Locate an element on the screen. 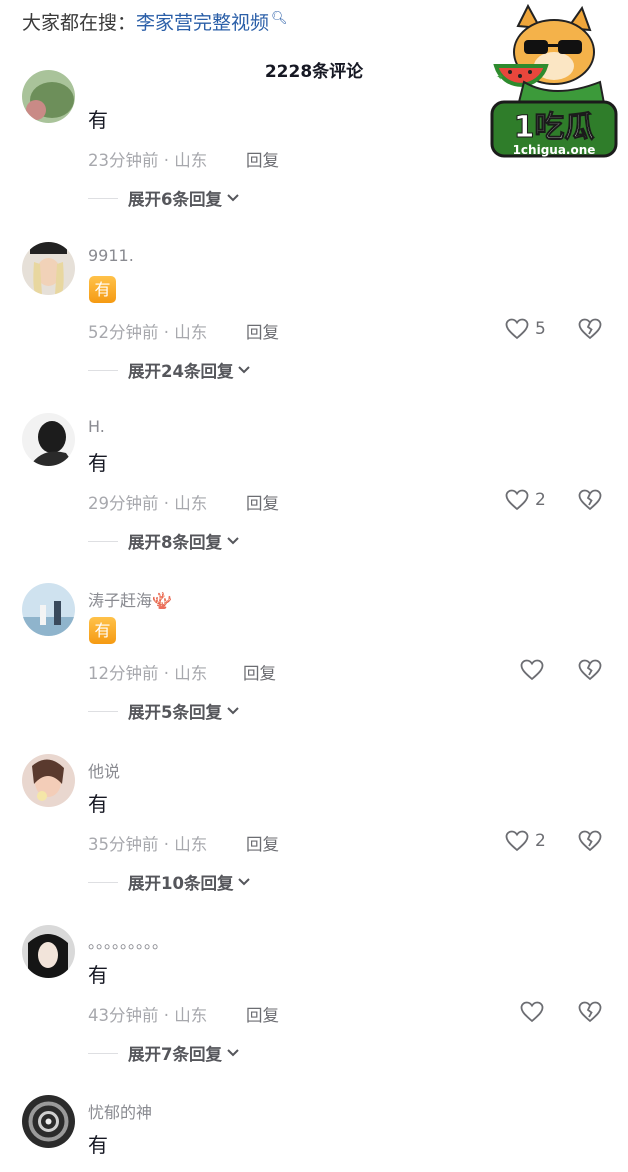 The image size is (628, 1172). search-icon: 🔍︎ is located at coordinates (279, 18).